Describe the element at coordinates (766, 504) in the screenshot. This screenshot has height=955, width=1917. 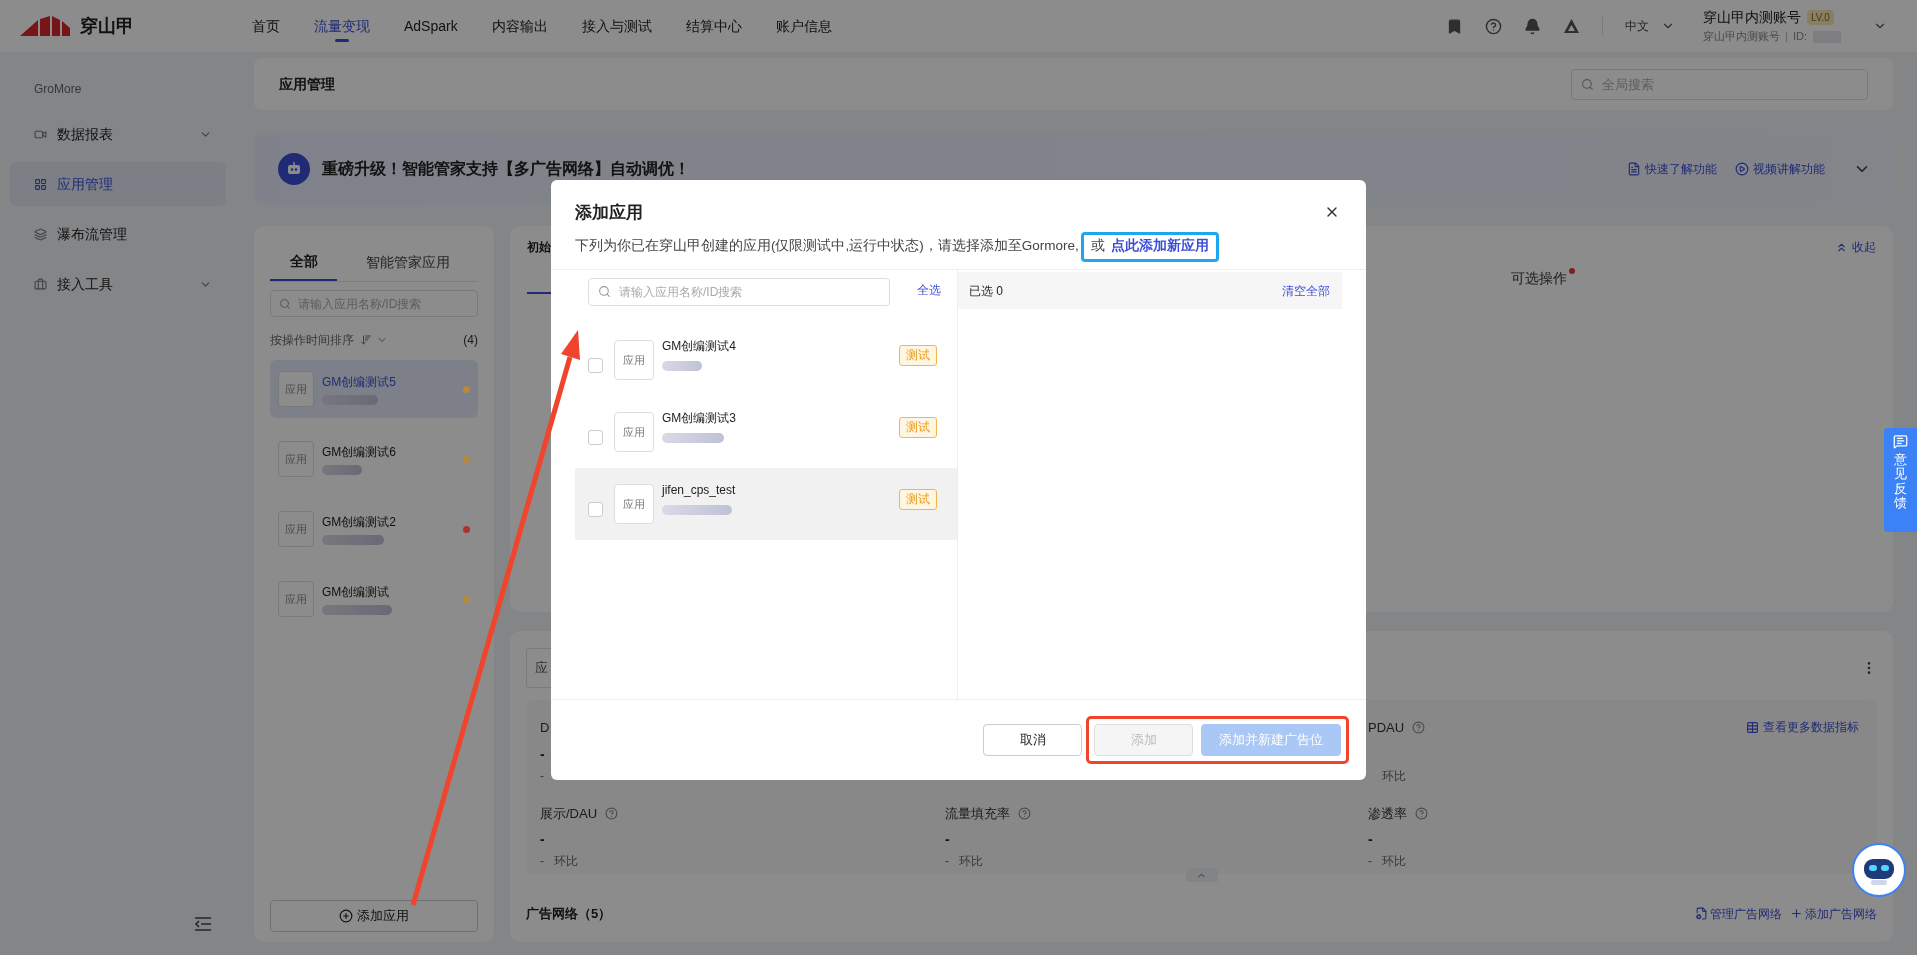
I see `app-option-row: 应用 jifen_cps_test 测试` at that location.